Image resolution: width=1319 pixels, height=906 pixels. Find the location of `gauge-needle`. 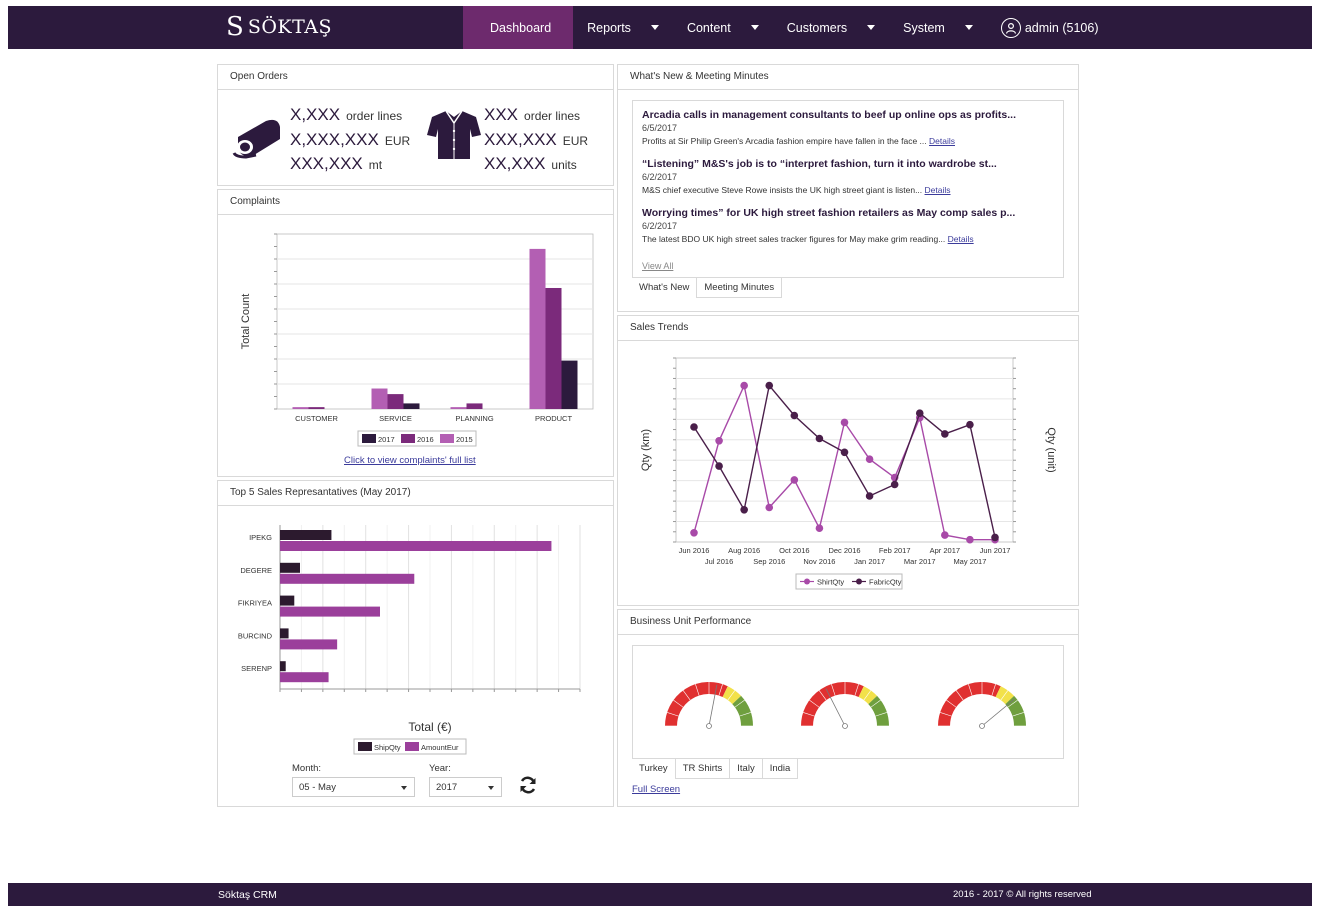

gauge-needle is located at coordinates (998, 712).